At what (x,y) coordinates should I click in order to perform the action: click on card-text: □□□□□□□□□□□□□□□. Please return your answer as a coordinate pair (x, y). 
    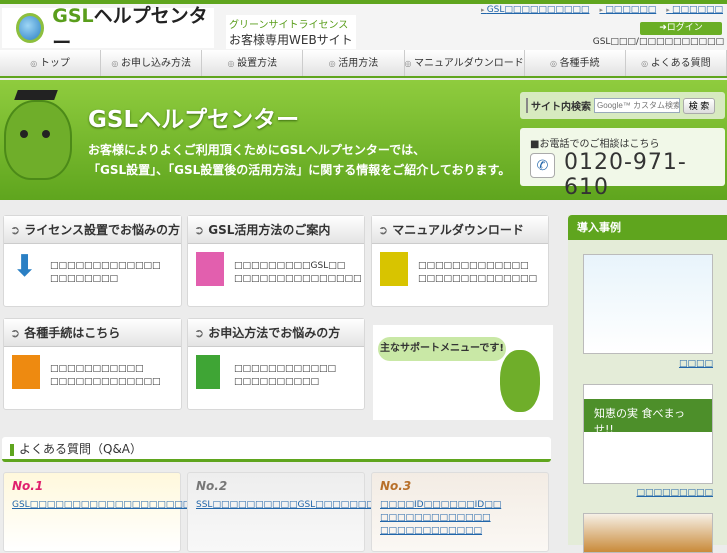
    Looking at the image, I should click on (298, 279).